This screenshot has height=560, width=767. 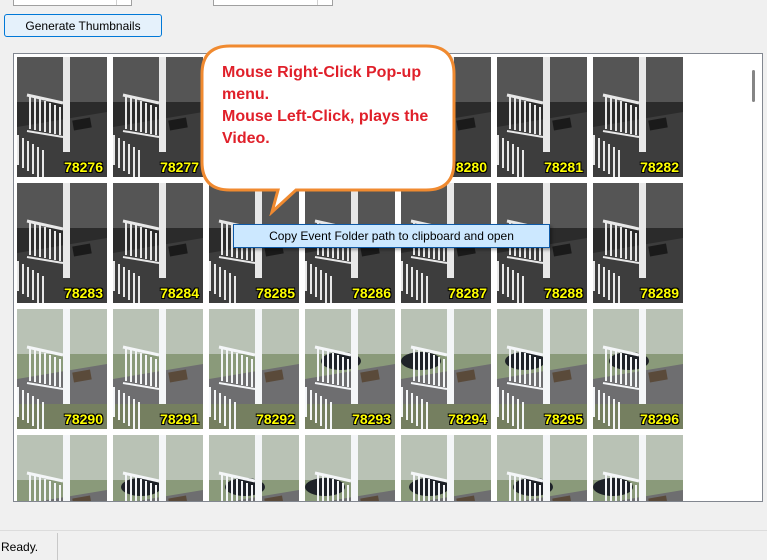 I want to click on thumbnail-78298: 78298, so click(x=158, y=468).